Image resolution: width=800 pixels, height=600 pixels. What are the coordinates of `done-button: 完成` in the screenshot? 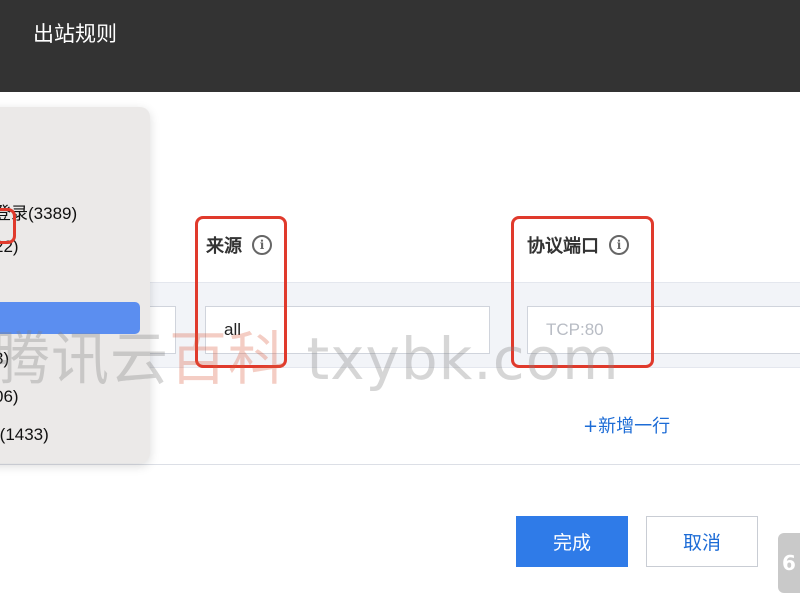 It's located at (572, 541).